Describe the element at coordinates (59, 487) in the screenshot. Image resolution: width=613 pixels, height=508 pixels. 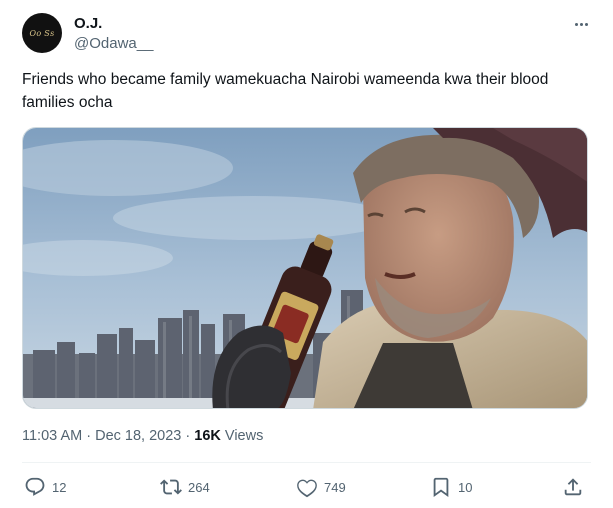
I see `reply-count: 12` at that location.